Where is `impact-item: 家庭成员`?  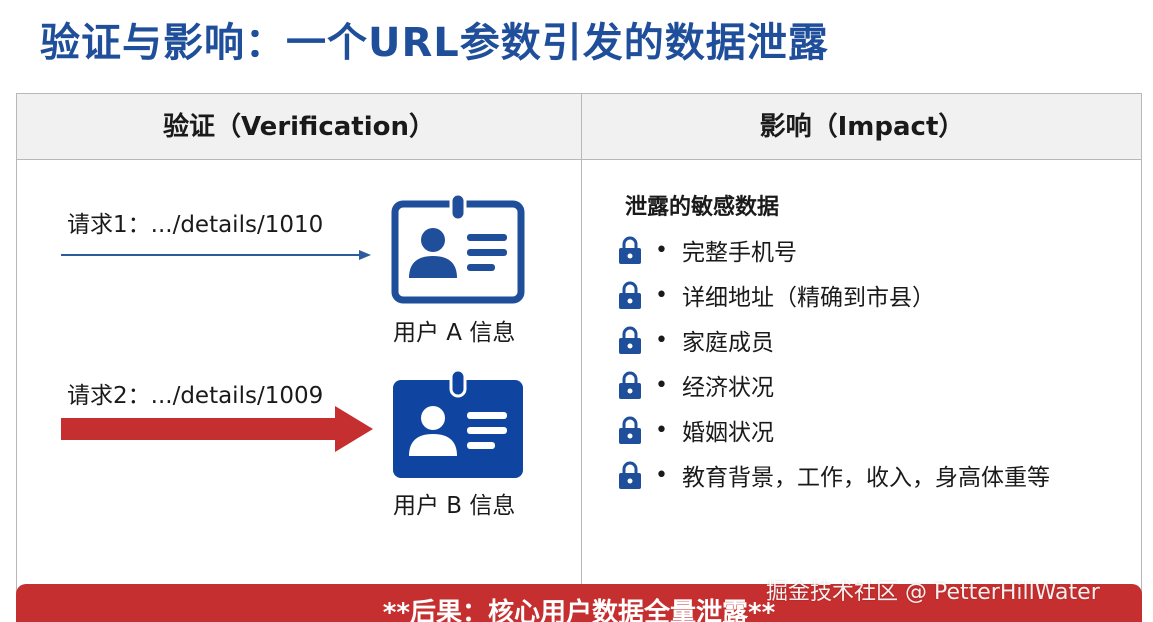
impact-item: 家庭成员 is located at coordinates (727, 343).